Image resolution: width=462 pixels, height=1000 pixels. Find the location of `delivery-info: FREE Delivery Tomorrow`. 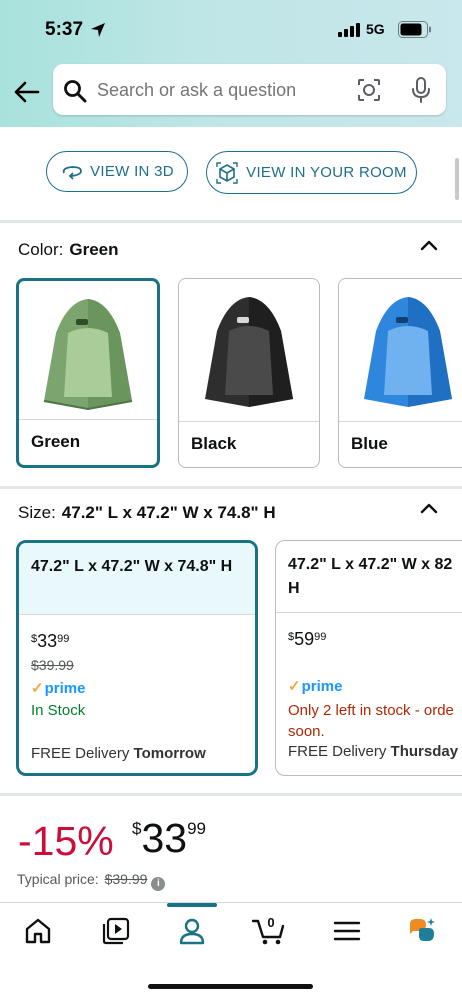

delivery-info: FREE Delivery Tomorrow is located at coordinates (118, 753).